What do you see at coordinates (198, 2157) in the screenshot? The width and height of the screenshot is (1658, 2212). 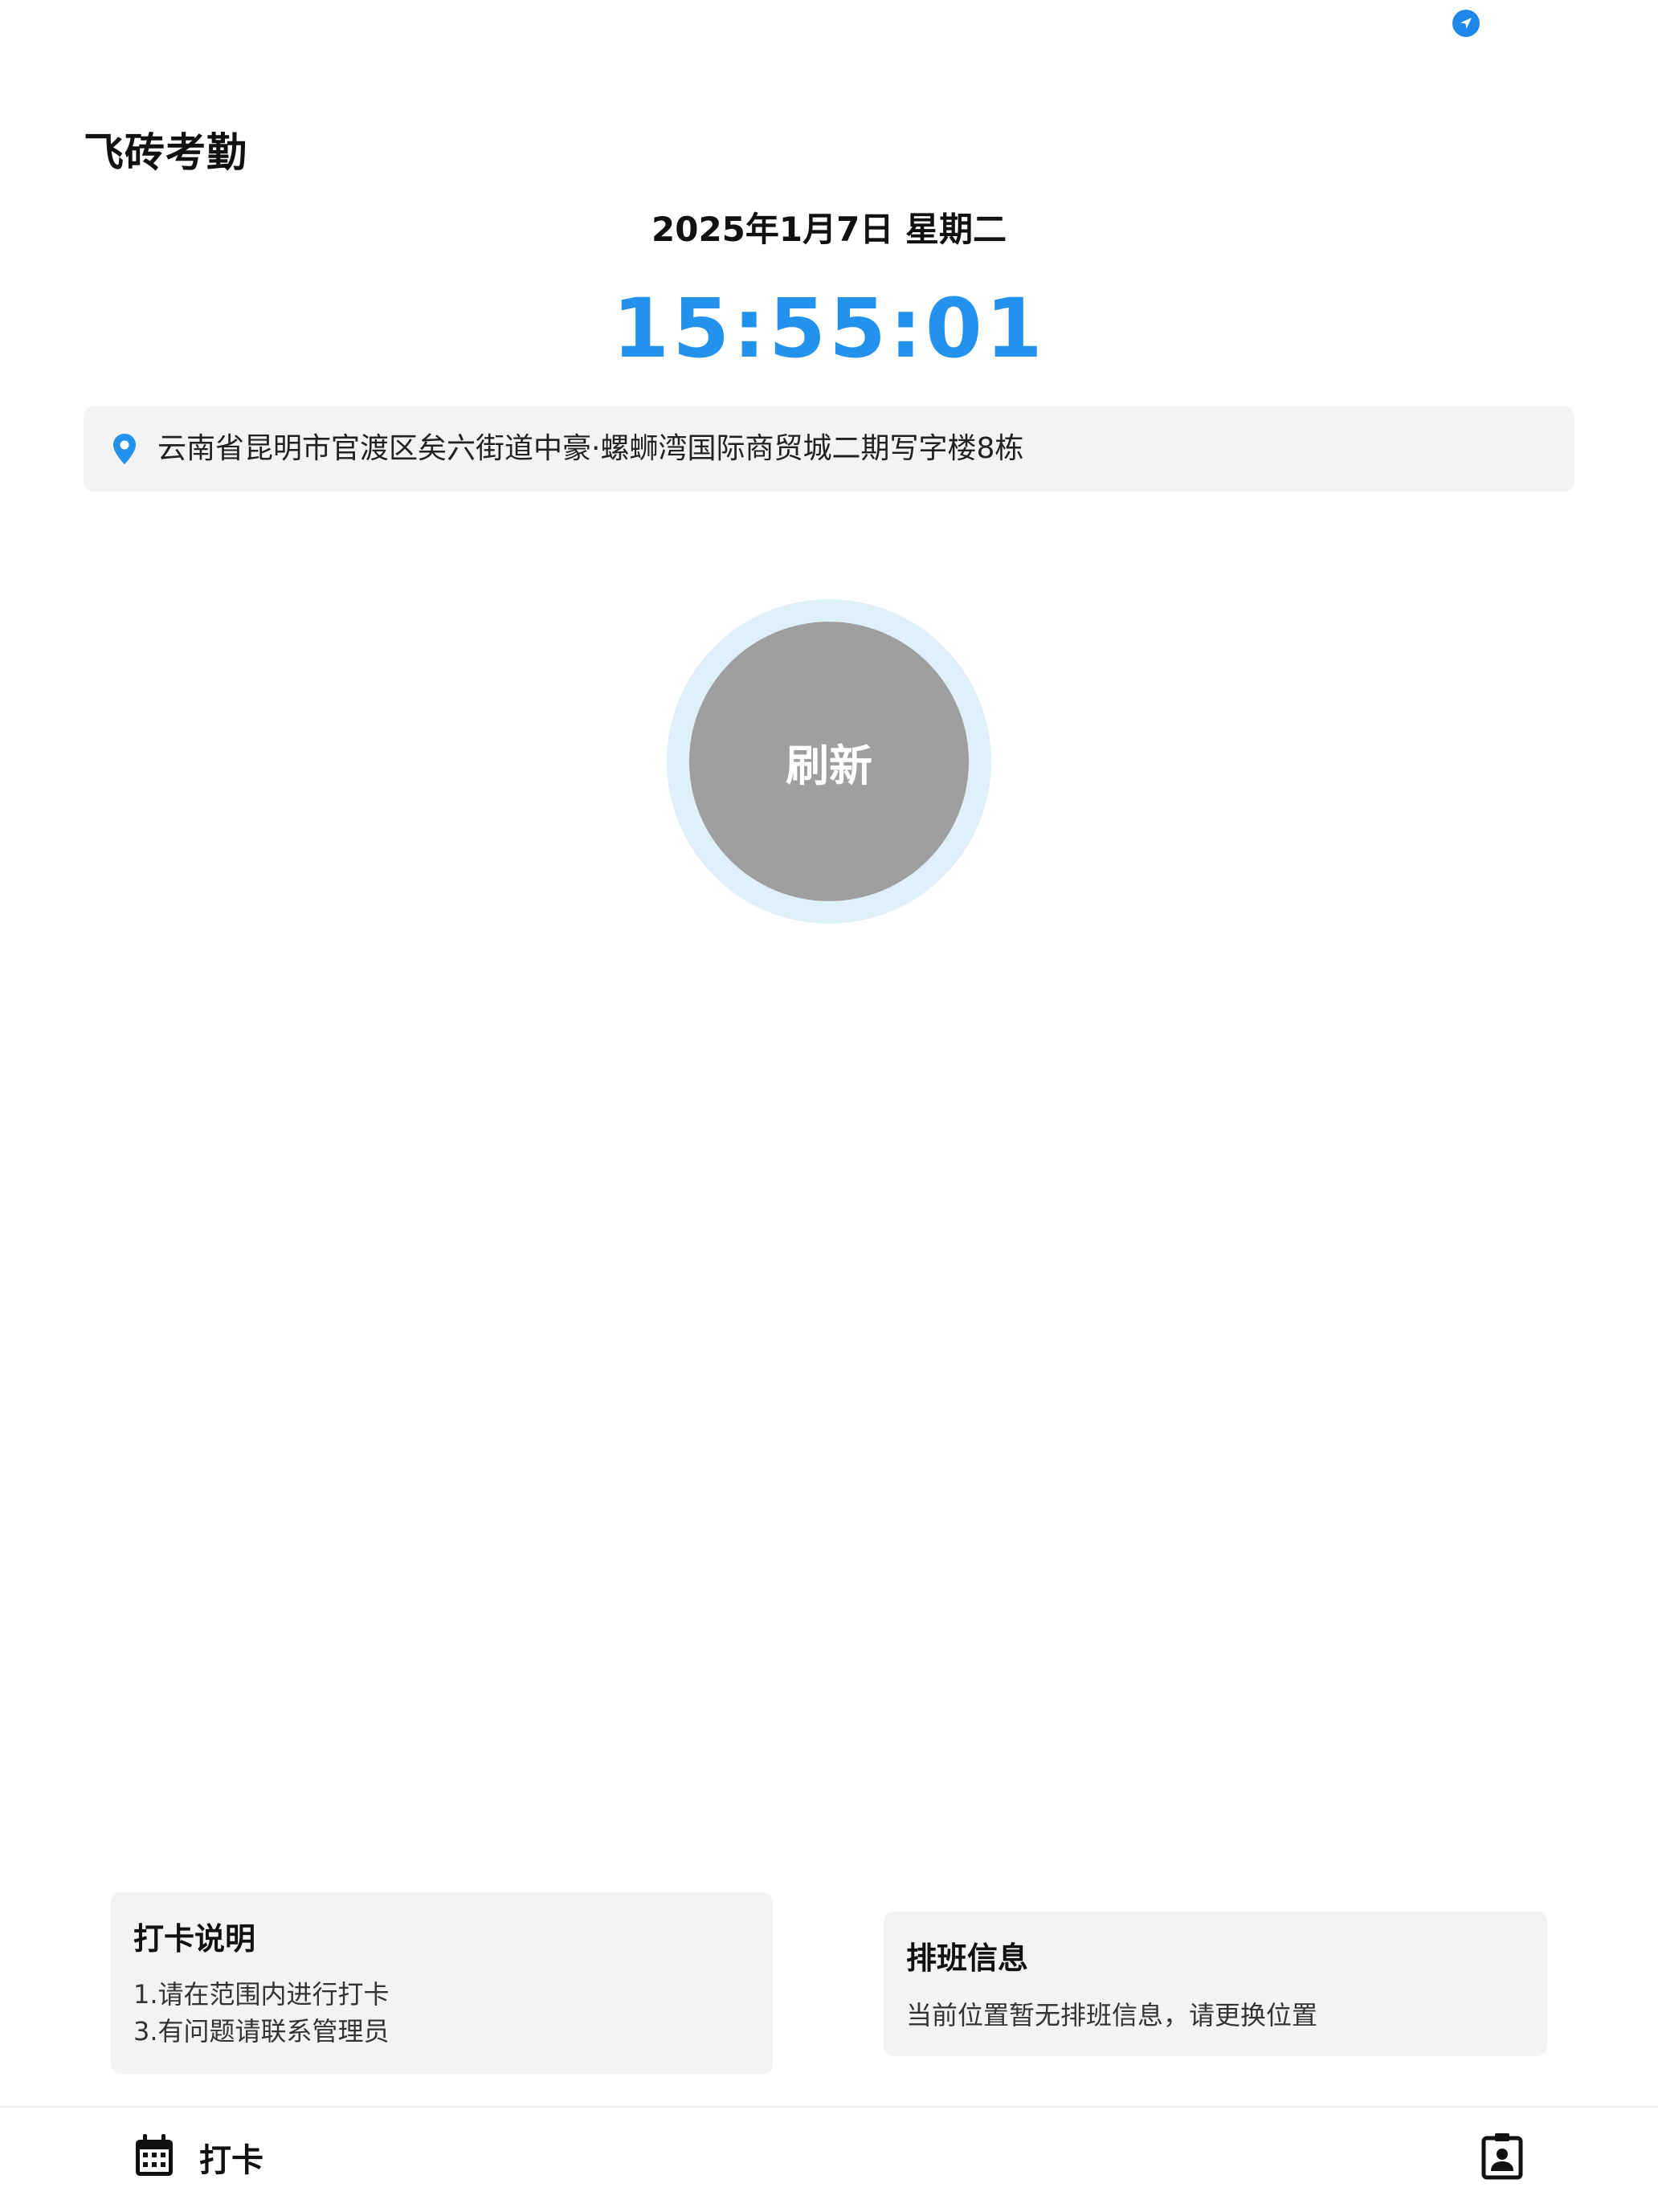 I see `tab-checkin: 打卡` at bounding box center [198, 2157].